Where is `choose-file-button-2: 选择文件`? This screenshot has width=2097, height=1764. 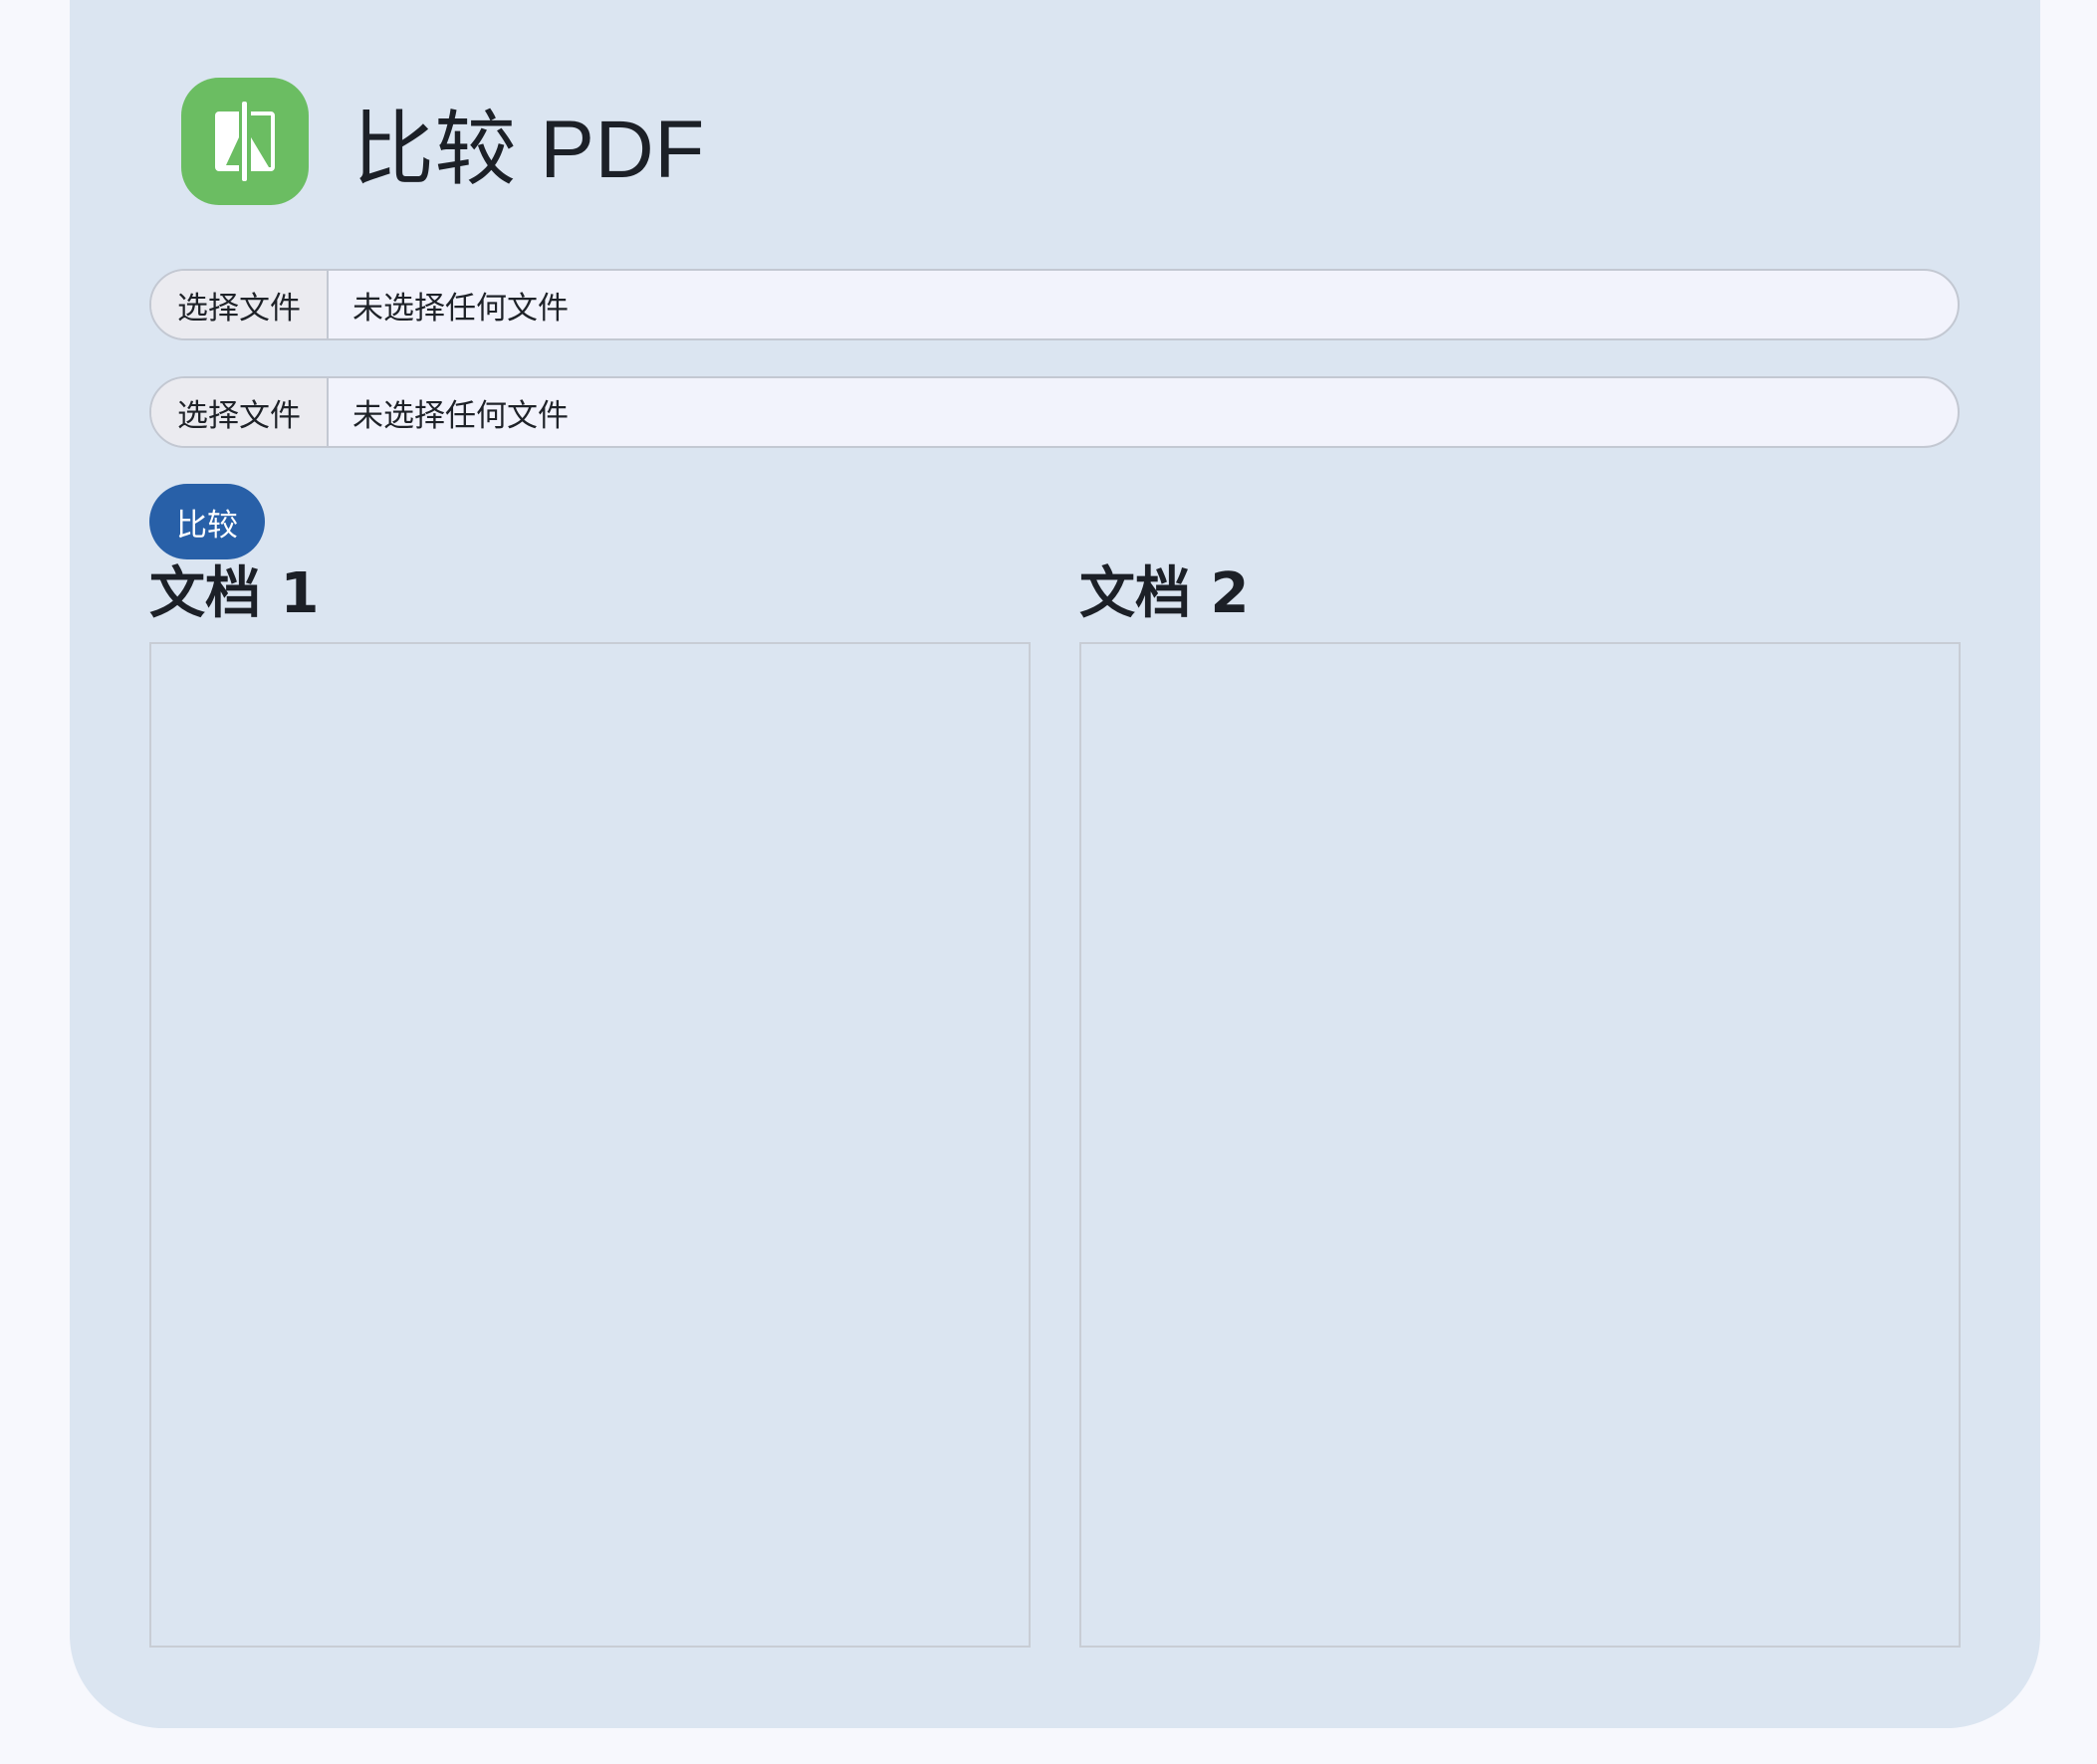 choose-file-button-2: 选择文件 is located at coordinates (240, 412).